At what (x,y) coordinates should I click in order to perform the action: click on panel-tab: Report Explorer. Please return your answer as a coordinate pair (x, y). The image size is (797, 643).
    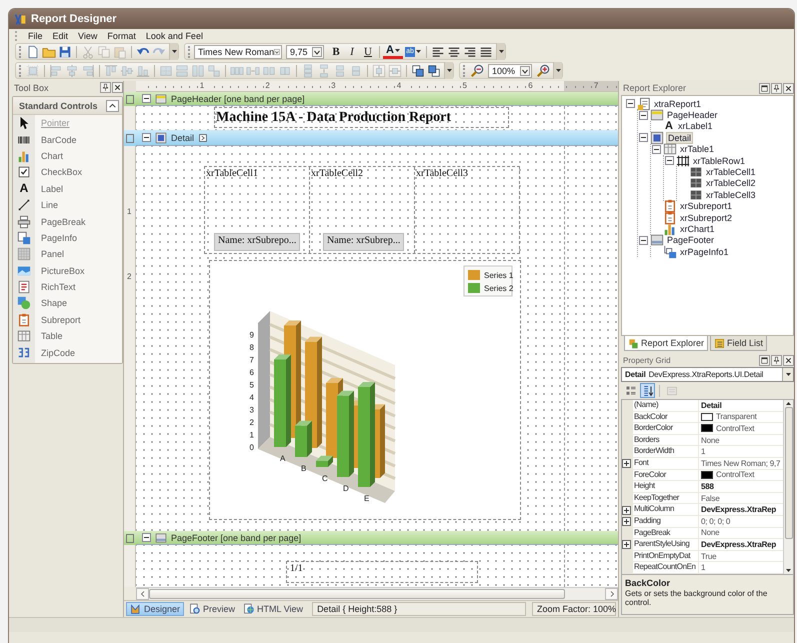
    Looking at the image, I should click on (666, 343).